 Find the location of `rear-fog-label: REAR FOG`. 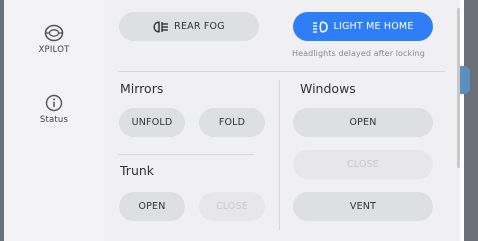

rear-fog-label: REAR FOG is located at coordinates (199, 26).